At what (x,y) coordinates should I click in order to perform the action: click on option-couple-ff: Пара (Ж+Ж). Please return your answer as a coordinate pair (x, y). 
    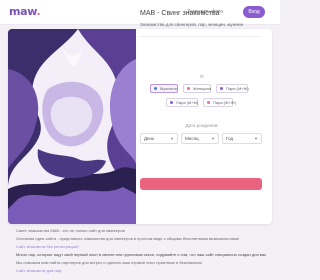
    Looking at the image, I should click on (220, 102).